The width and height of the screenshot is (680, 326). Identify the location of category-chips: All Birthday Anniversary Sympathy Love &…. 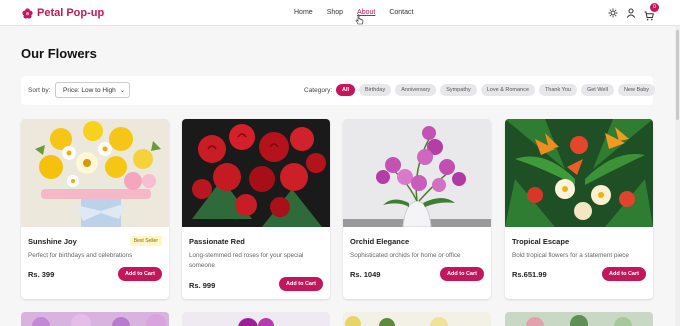
(497, 90).